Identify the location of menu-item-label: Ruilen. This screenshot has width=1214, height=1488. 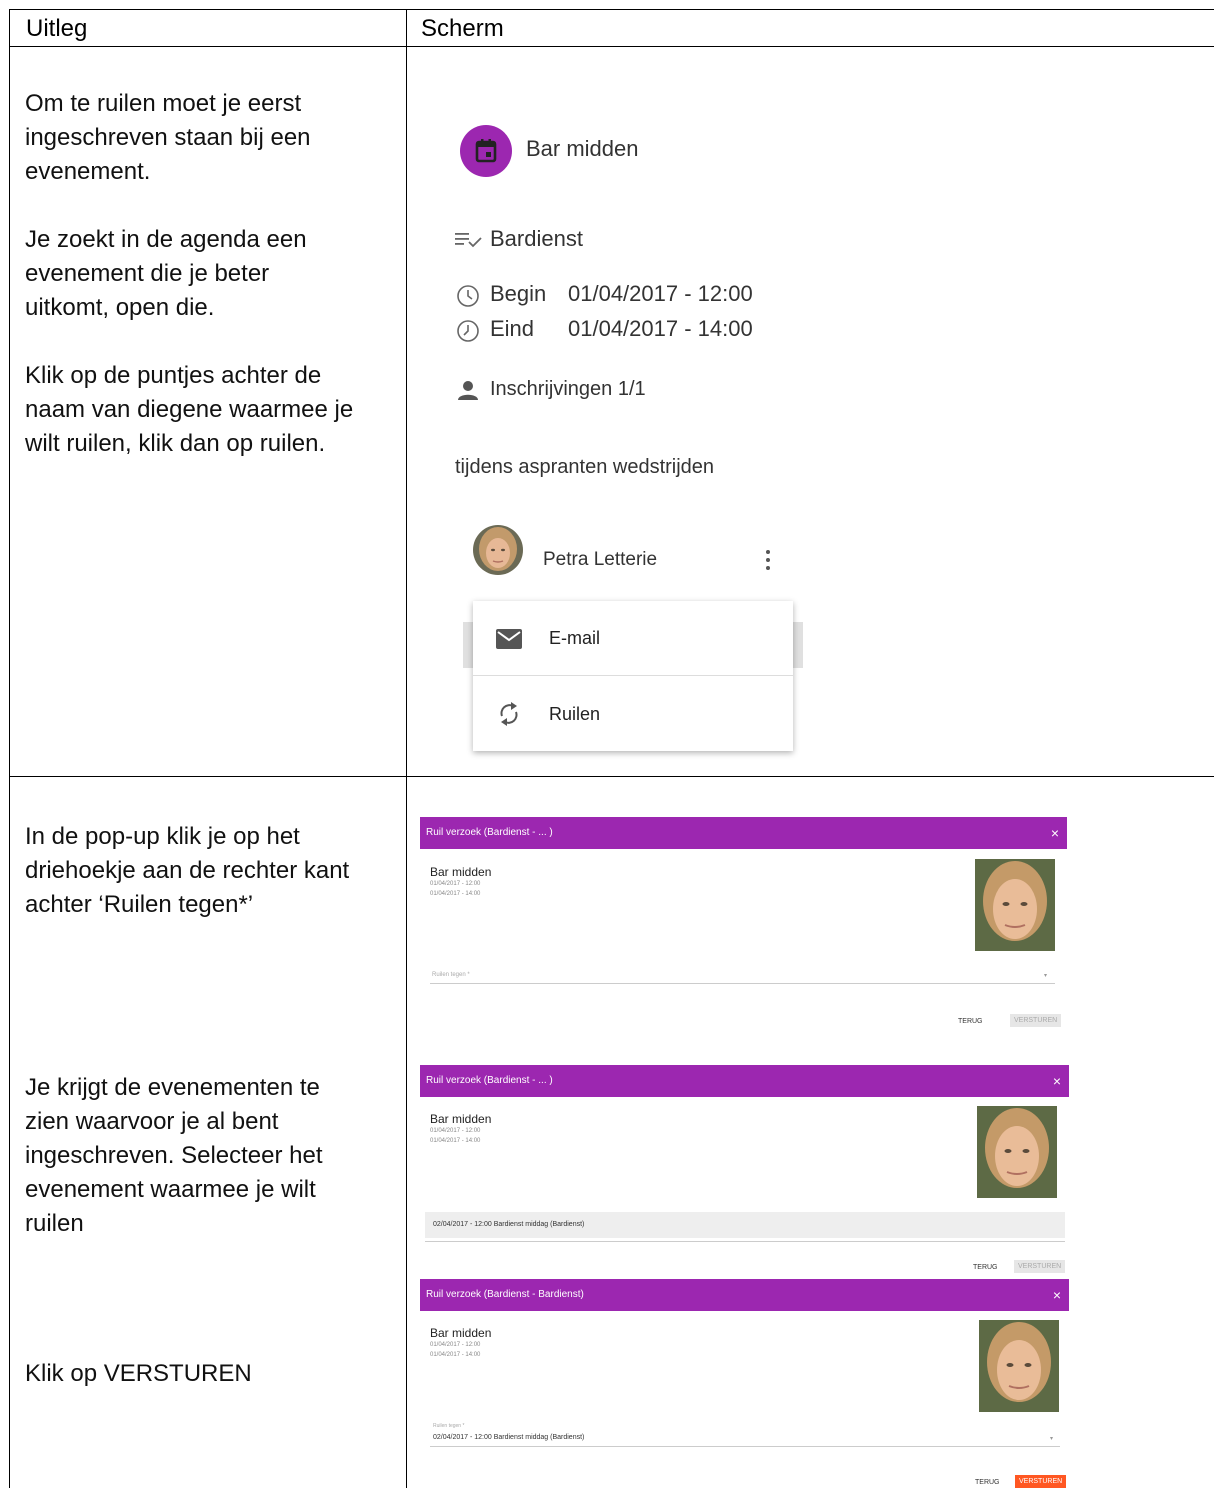
(575, 714).